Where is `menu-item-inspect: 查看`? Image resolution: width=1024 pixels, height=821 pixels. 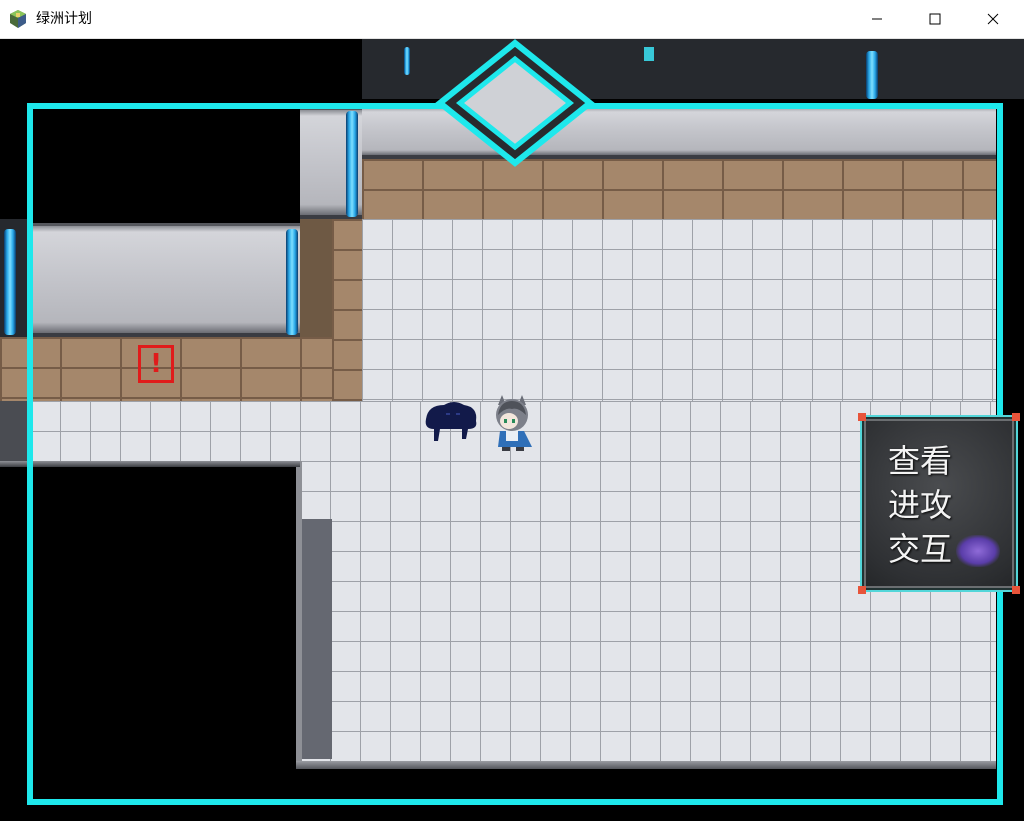
menu-item-inspect: 查看 is located at coordinates (920, 461).